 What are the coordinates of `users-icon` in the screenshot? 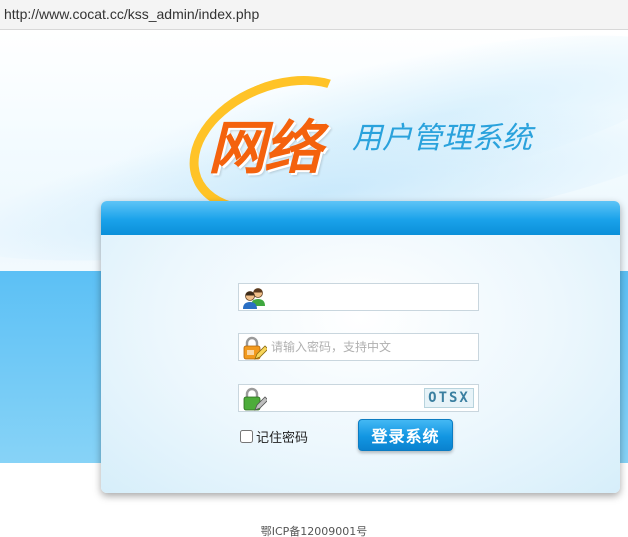 It's located at (254, 298).